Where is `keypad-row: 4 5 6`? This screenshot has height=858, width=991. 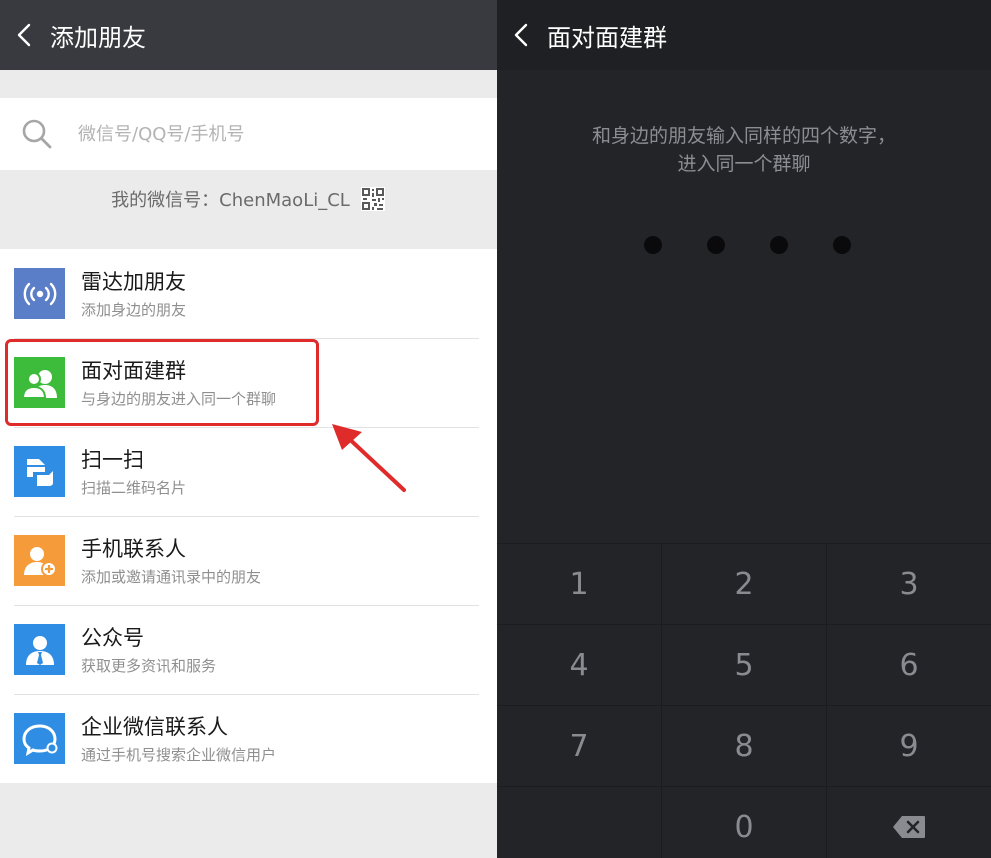
keypad-row: 4 5 6 is located at coordinates (744, 665).